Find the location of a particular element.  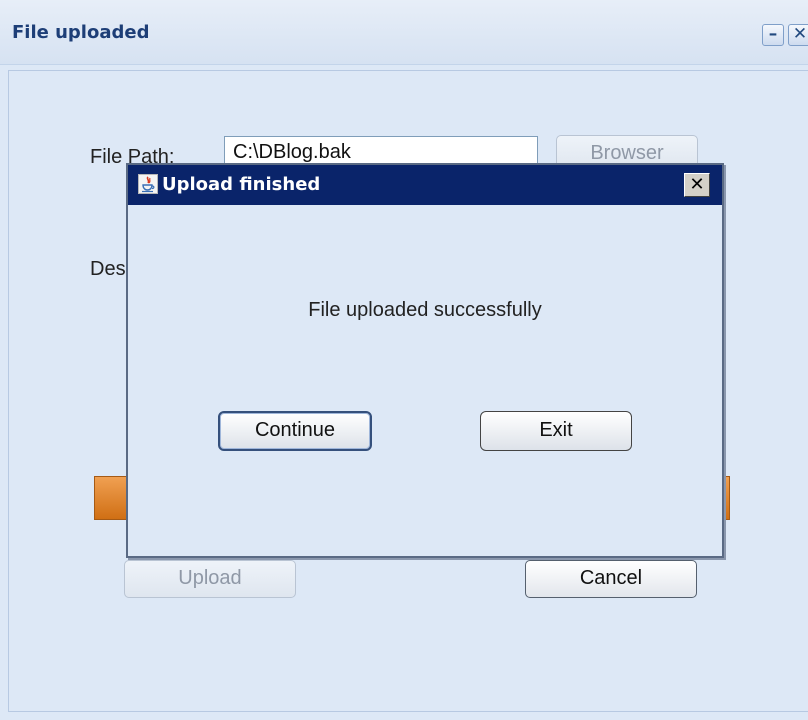

dialog-title-bar: Upload finished ✕ is located at coordinates (425, 185).